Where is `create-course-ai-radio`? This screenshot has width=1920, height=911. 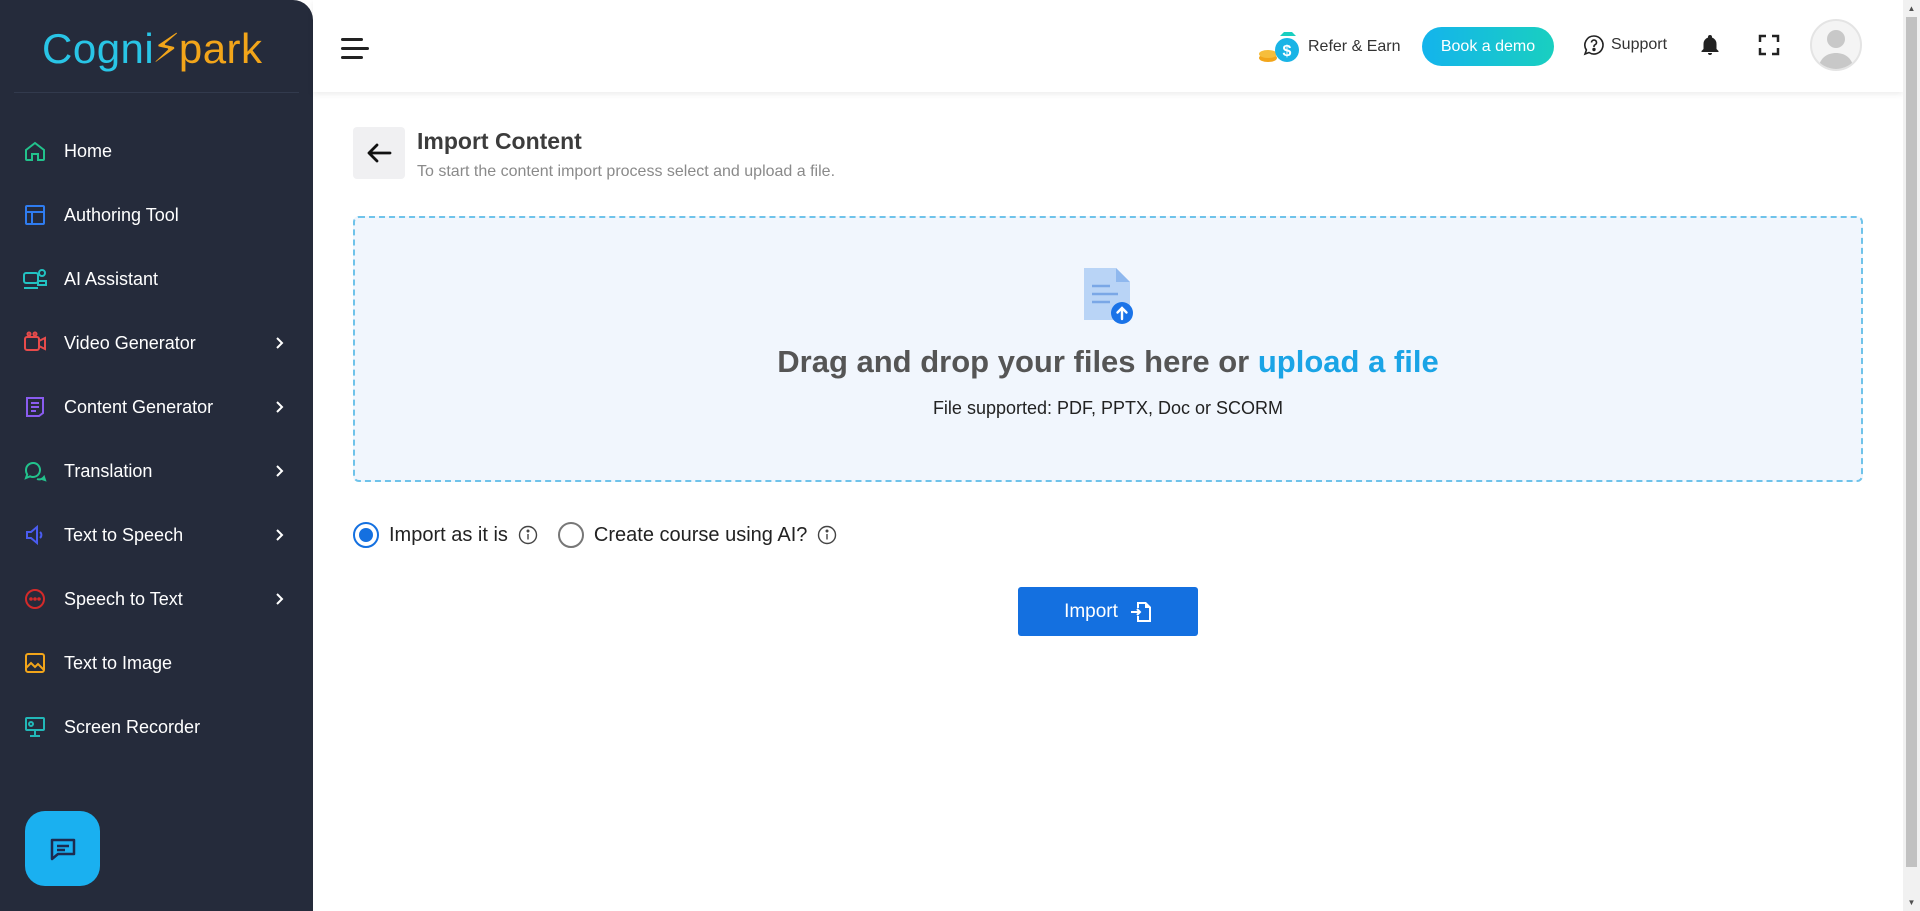
create-course-ai-radio is located at coordinates (570, 535).